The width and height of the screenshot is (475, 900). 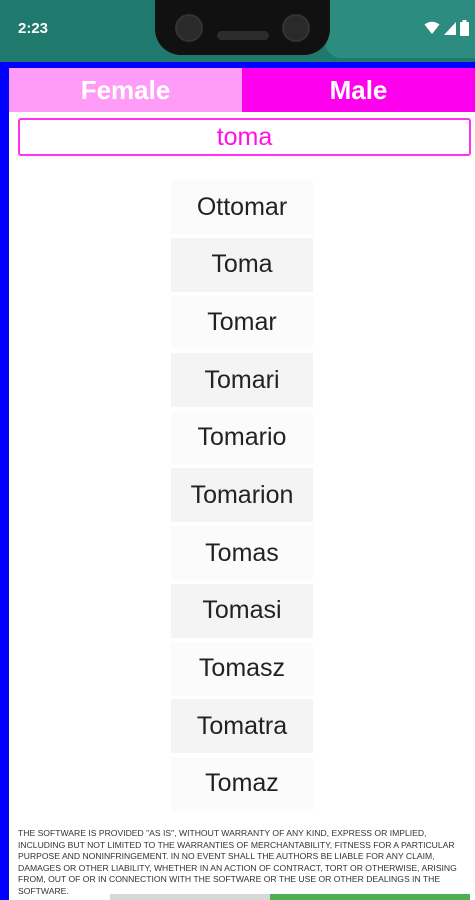 What do you see at coordinates (242, 322) in the screenshot?
I see `list-item: Tomar` at bounding box center [242, 322].